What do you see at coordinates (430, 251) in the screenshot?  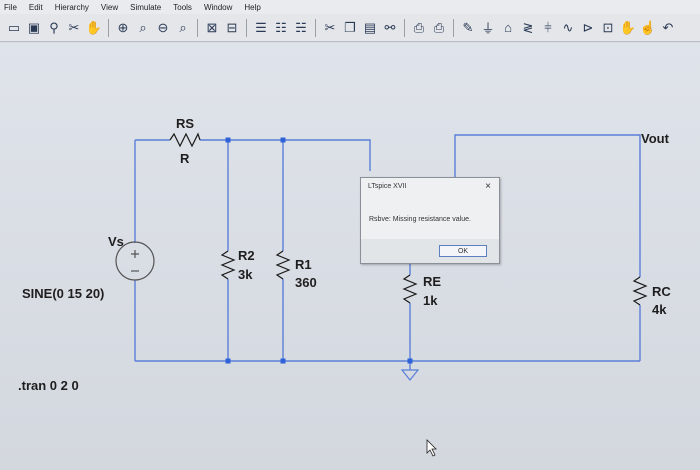 I see `dialog-footer: OK` at bounding box center [430, 251].